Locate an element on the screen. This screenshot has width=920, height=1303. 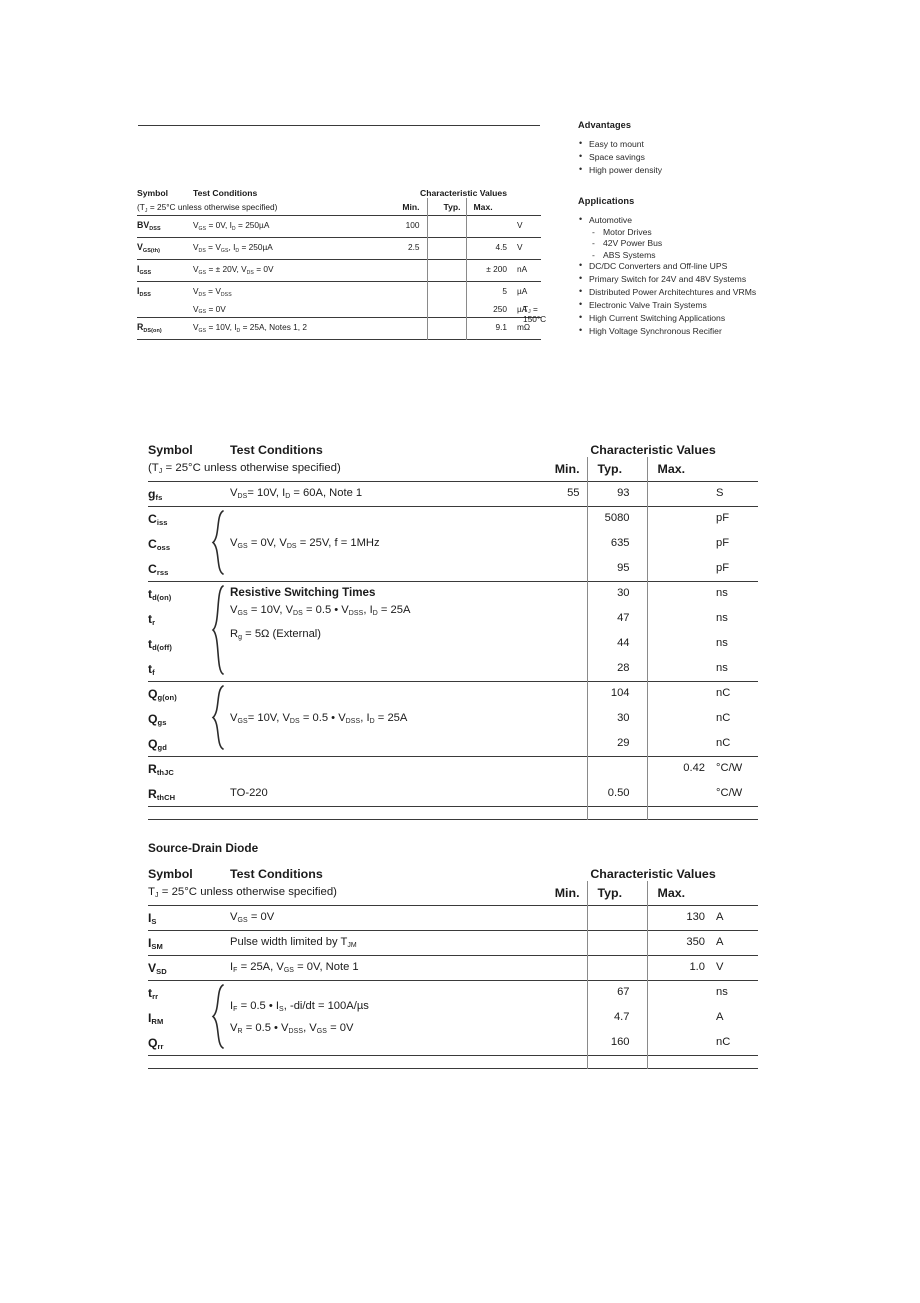
row-symbol: Coss is located at coordinates (159, 544).